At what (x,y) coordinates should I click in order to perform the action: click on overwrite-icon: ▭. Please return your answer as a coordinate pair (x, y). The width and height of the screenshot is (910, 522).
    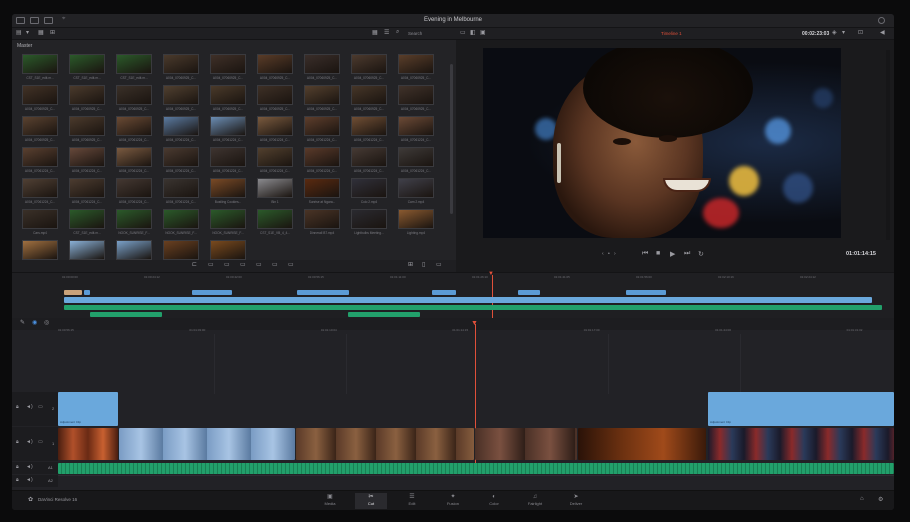
    Looking at the image, I should click on (211, 264).